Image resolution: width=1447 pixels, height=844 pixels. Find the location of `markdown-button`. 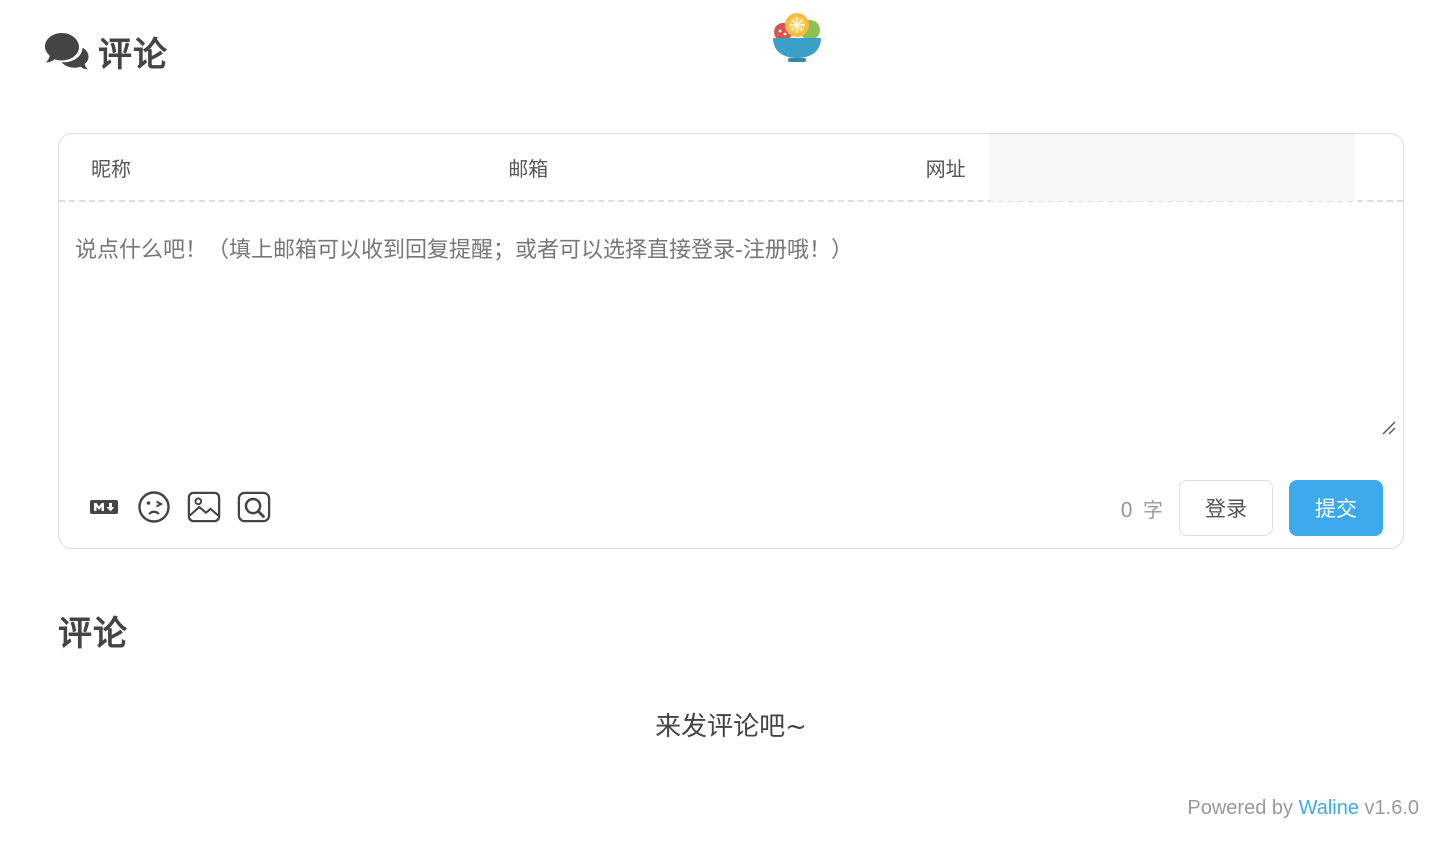

markdown-button is located at coordinates (104, 507).